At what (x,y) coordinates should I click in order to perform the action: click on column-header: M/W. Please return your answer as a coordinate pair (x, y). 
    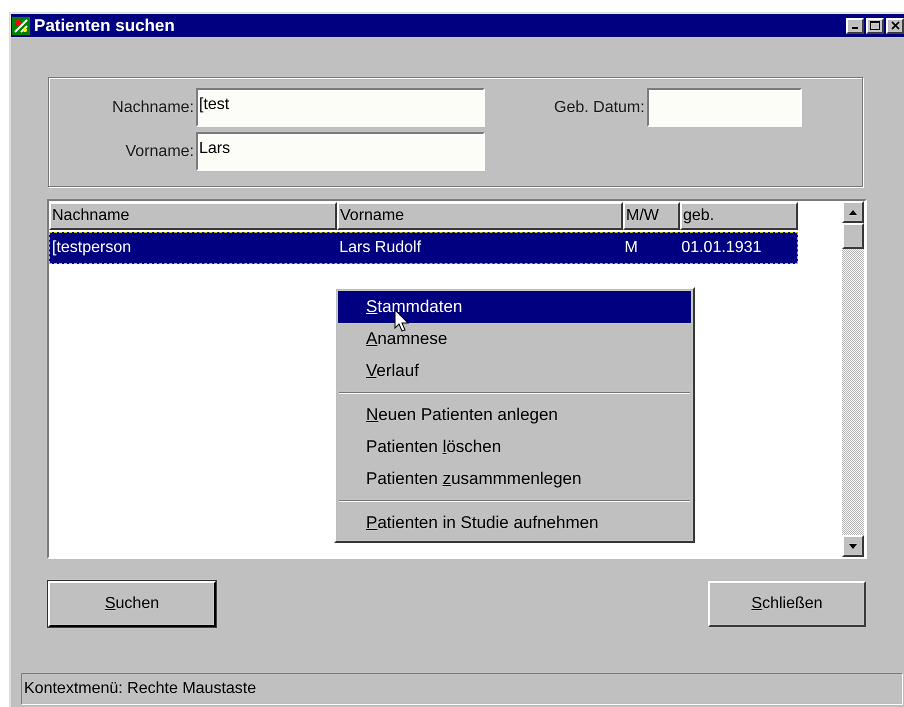
    Looking at the image, I should click on (651, 216).